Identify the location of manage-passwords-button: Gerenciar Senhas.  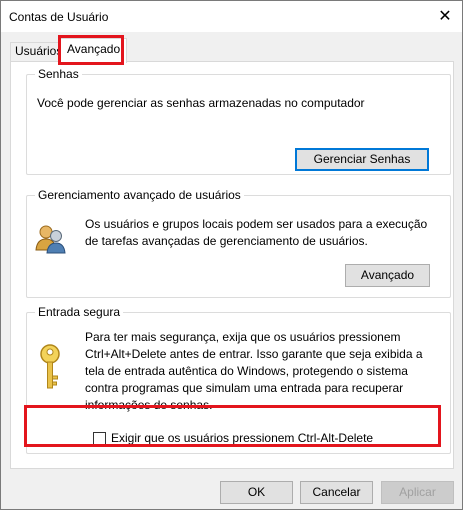
(362, 159).